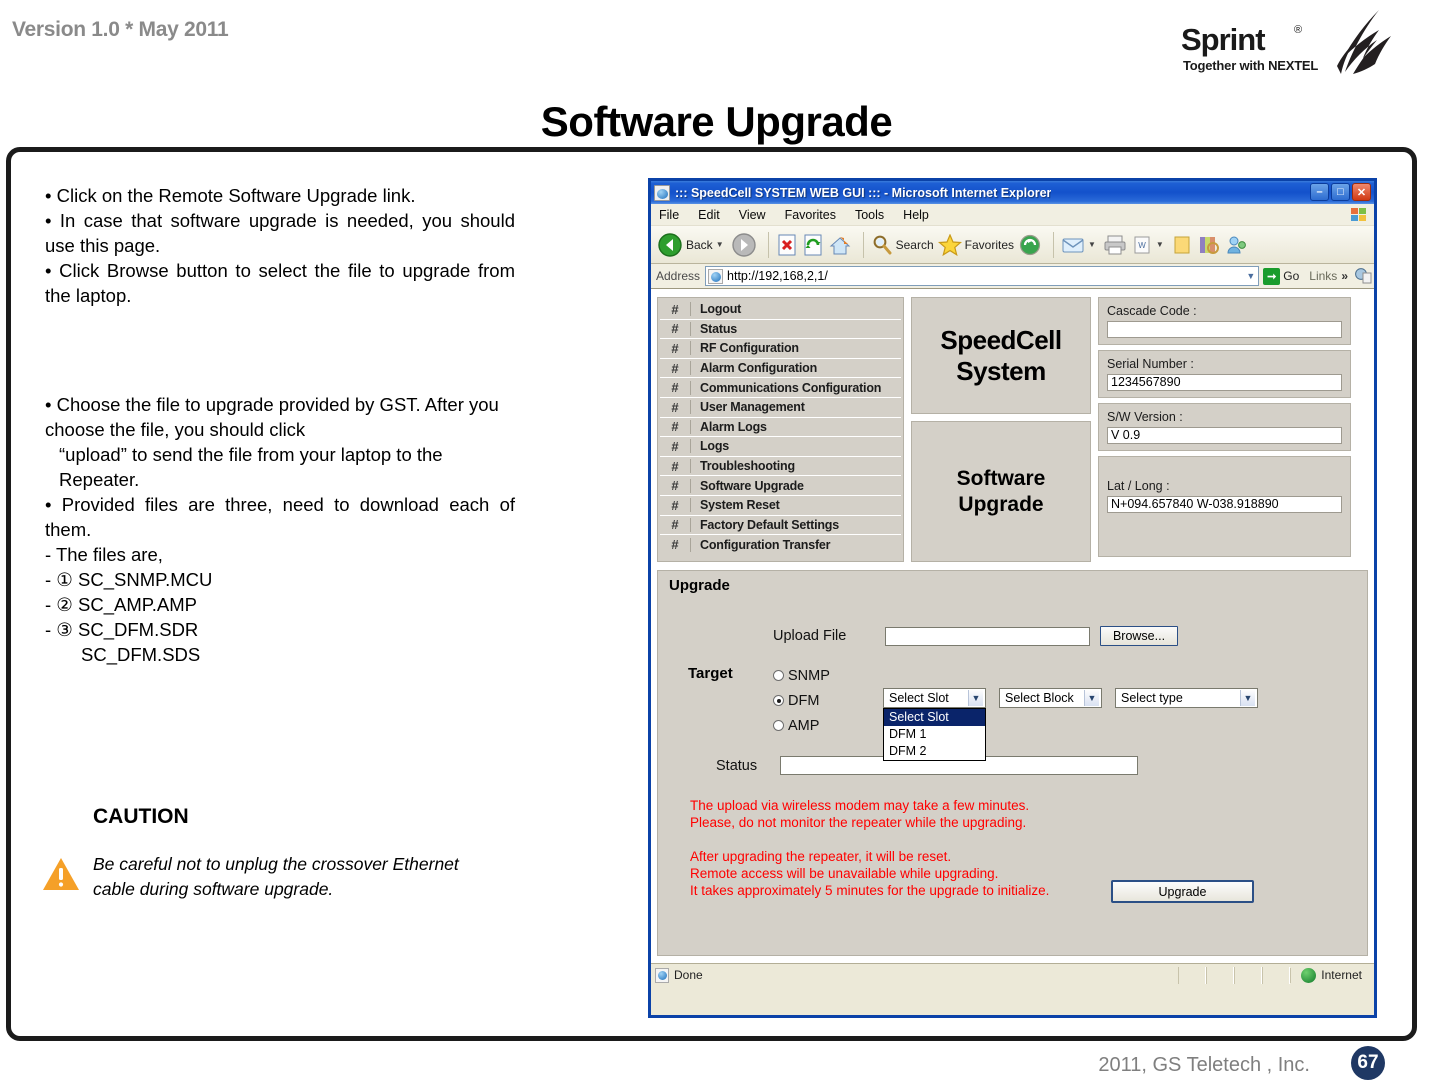  Describe the element at coordinates (1268, 43) in the screenshot. I see `sprint-logo: Sprint ® Together with NEXTEL` at that location.